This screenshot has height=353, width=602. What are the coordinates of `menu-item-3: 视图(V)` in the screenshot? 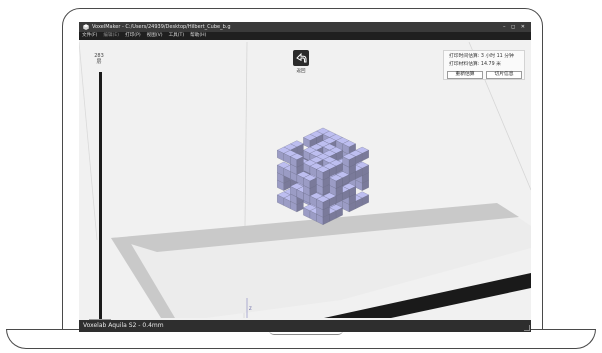 It's located at (153, 36).